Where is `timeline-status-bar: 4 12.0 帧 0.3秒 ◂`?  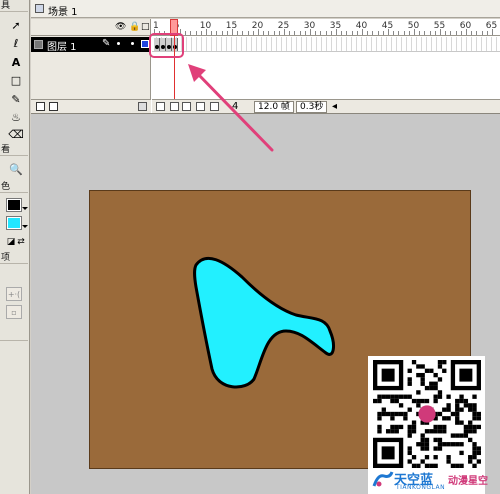 timeline-status-bar: 4 12.0 帧 0.3秒 ◂ is located at coordinates (326, 106).